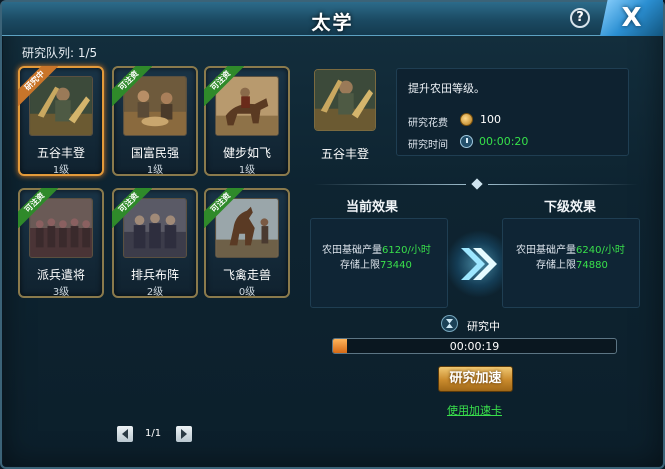 This screenshot has height=469, width=665. What do you see at coordinates (446, 88) in the screenshot?
I see `research-description: 提升农田等级。` at bounding box center [446, 88].